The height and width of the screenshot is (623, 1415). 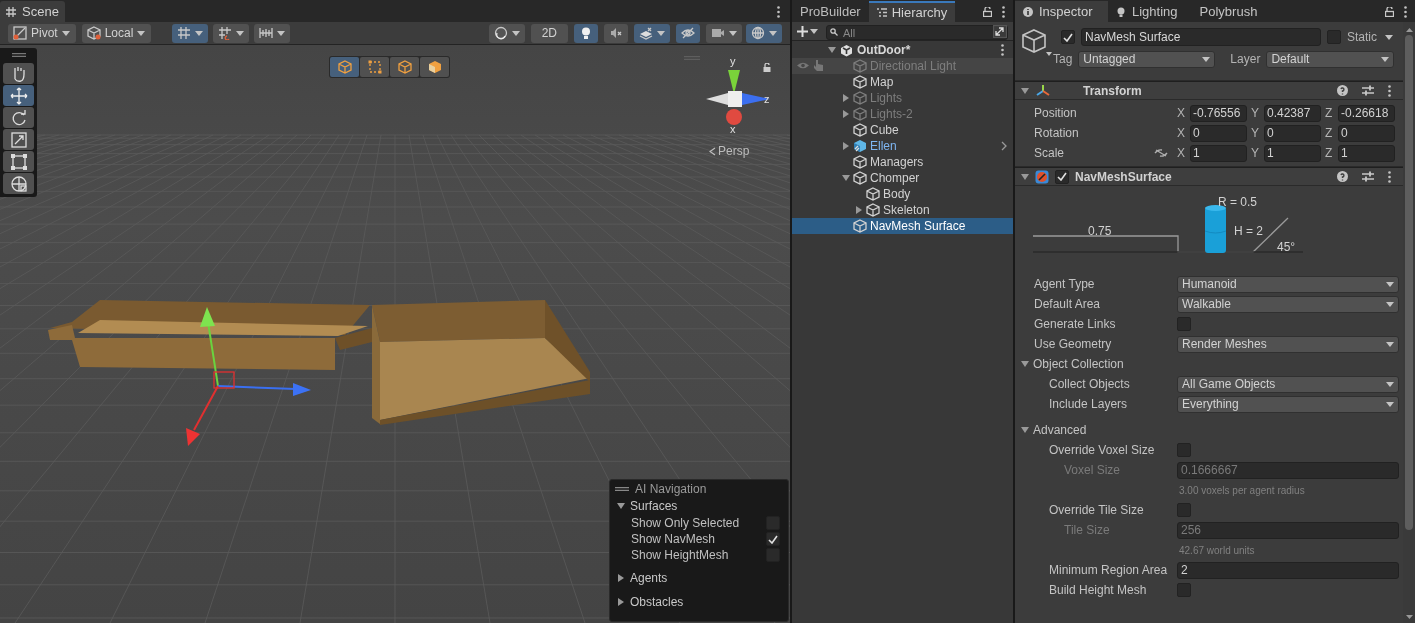 What do you see at coordinates (1063, 59) in the screenshot?
I see `tag-label: Tag` at bounding box center [1063, 59].